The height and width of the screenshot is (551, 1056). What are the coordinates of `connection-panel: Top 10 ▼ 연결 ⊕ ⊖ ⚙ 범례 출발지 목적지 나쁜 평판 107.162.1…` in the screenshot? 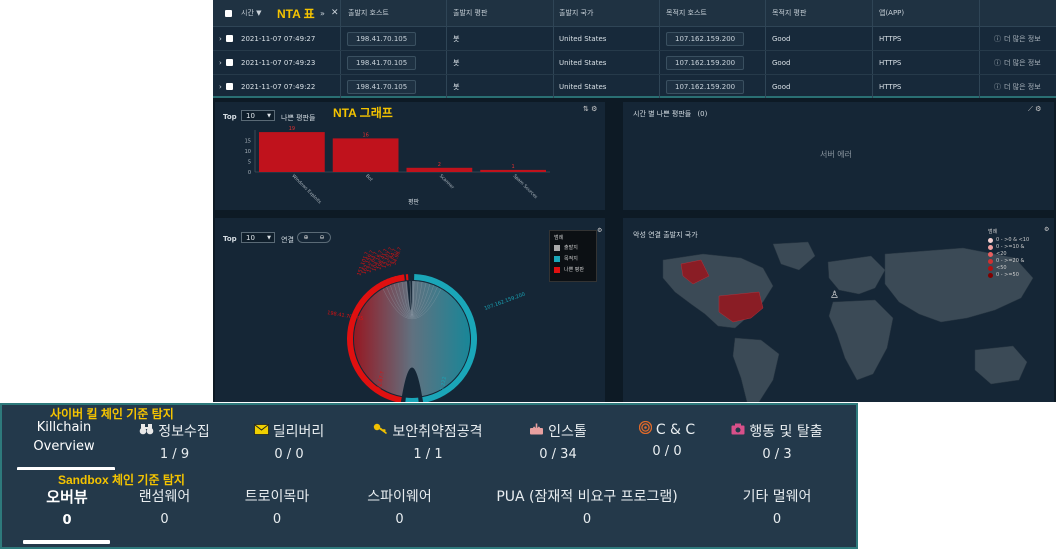 It's located at (410, 310).